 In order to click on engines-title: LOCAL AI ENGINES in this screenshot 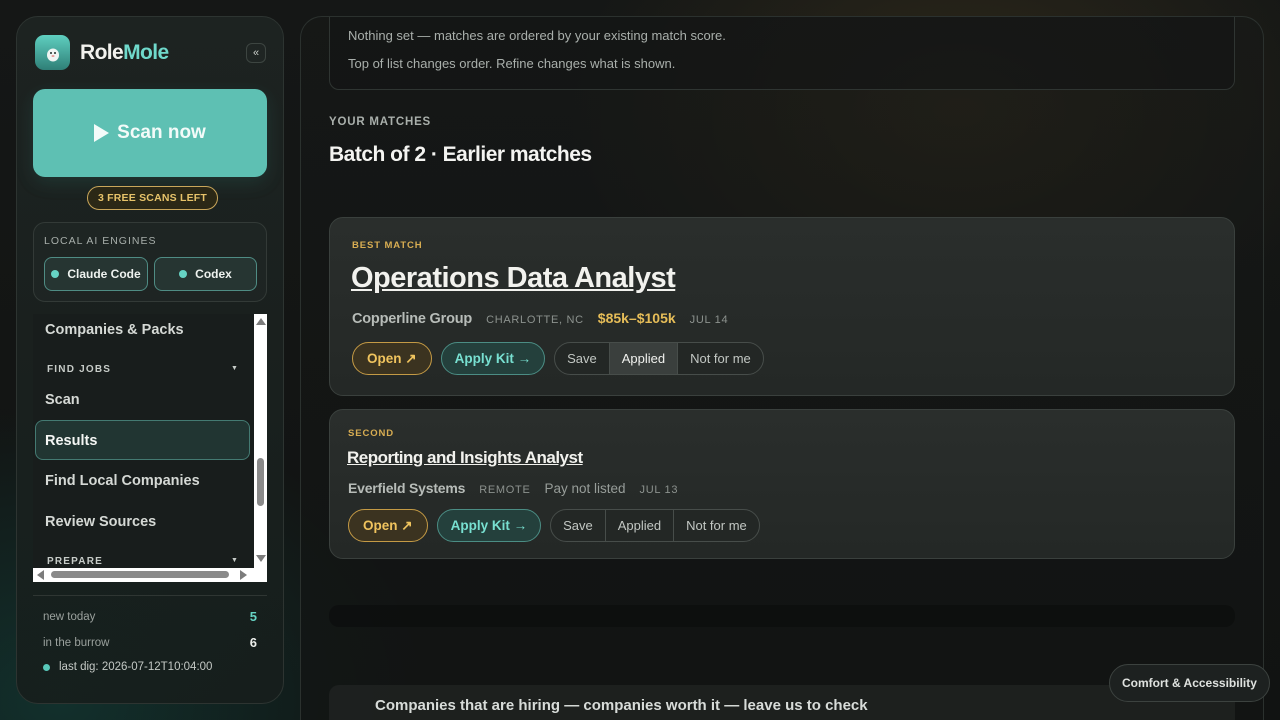, I will do `click(100, 241)`.